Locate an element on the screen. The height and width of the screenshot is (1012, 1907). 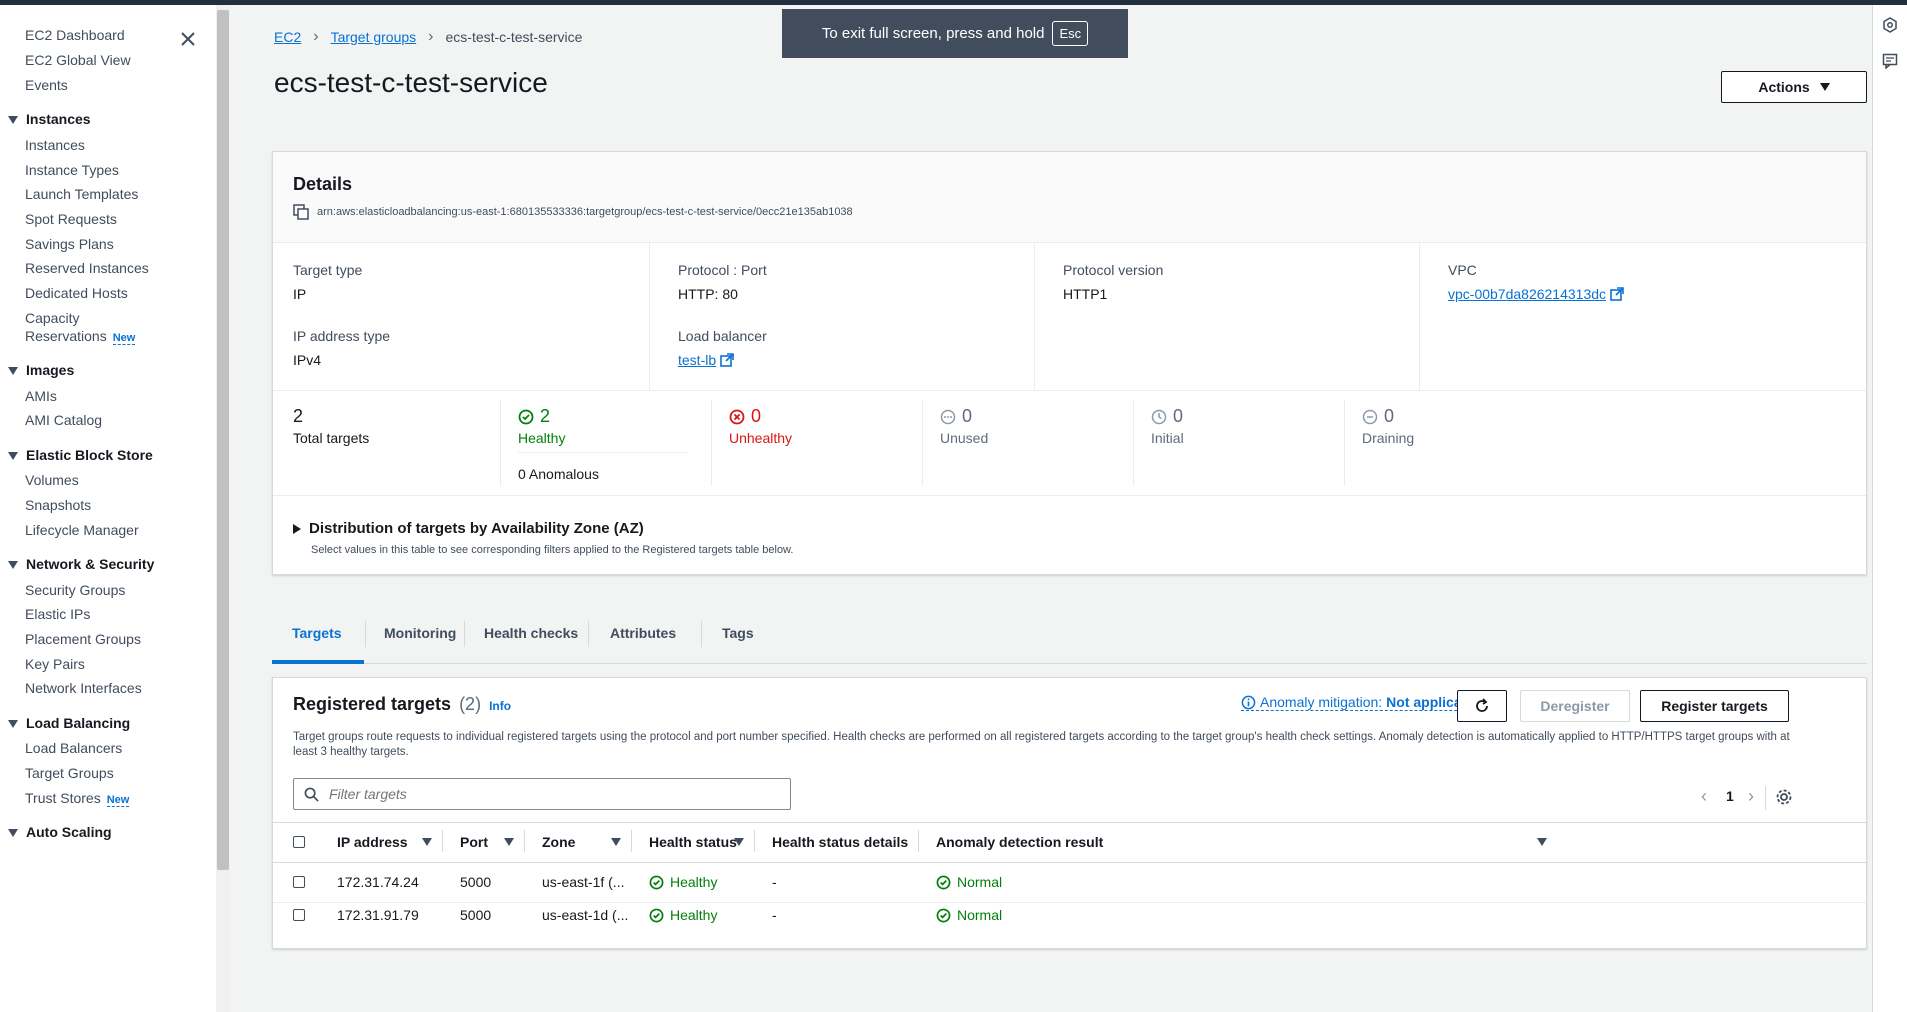
total-num: 2 is located at coordinates (298, 416).